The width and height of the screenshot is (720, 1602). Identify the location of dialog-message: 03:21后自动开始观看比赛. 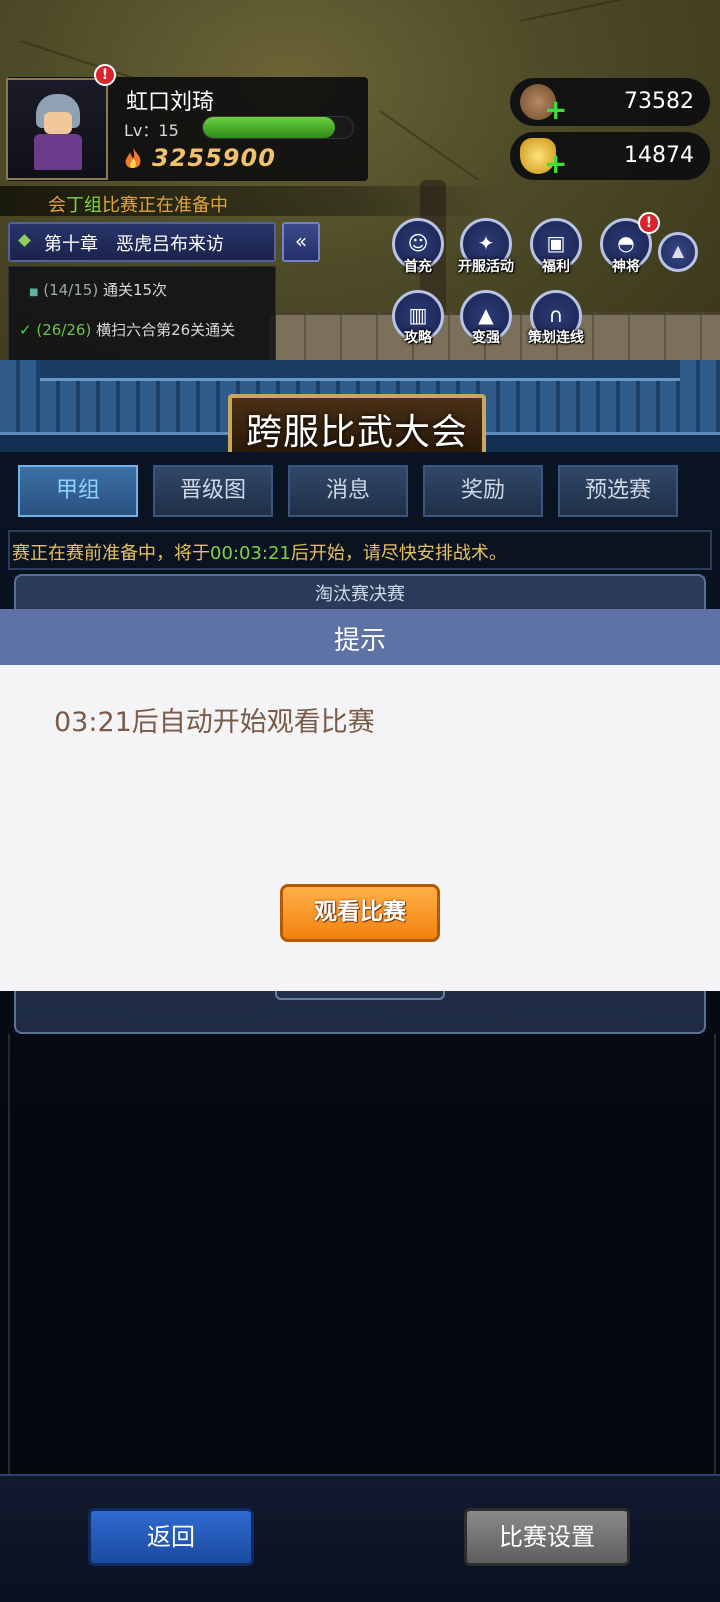
(214, 722).